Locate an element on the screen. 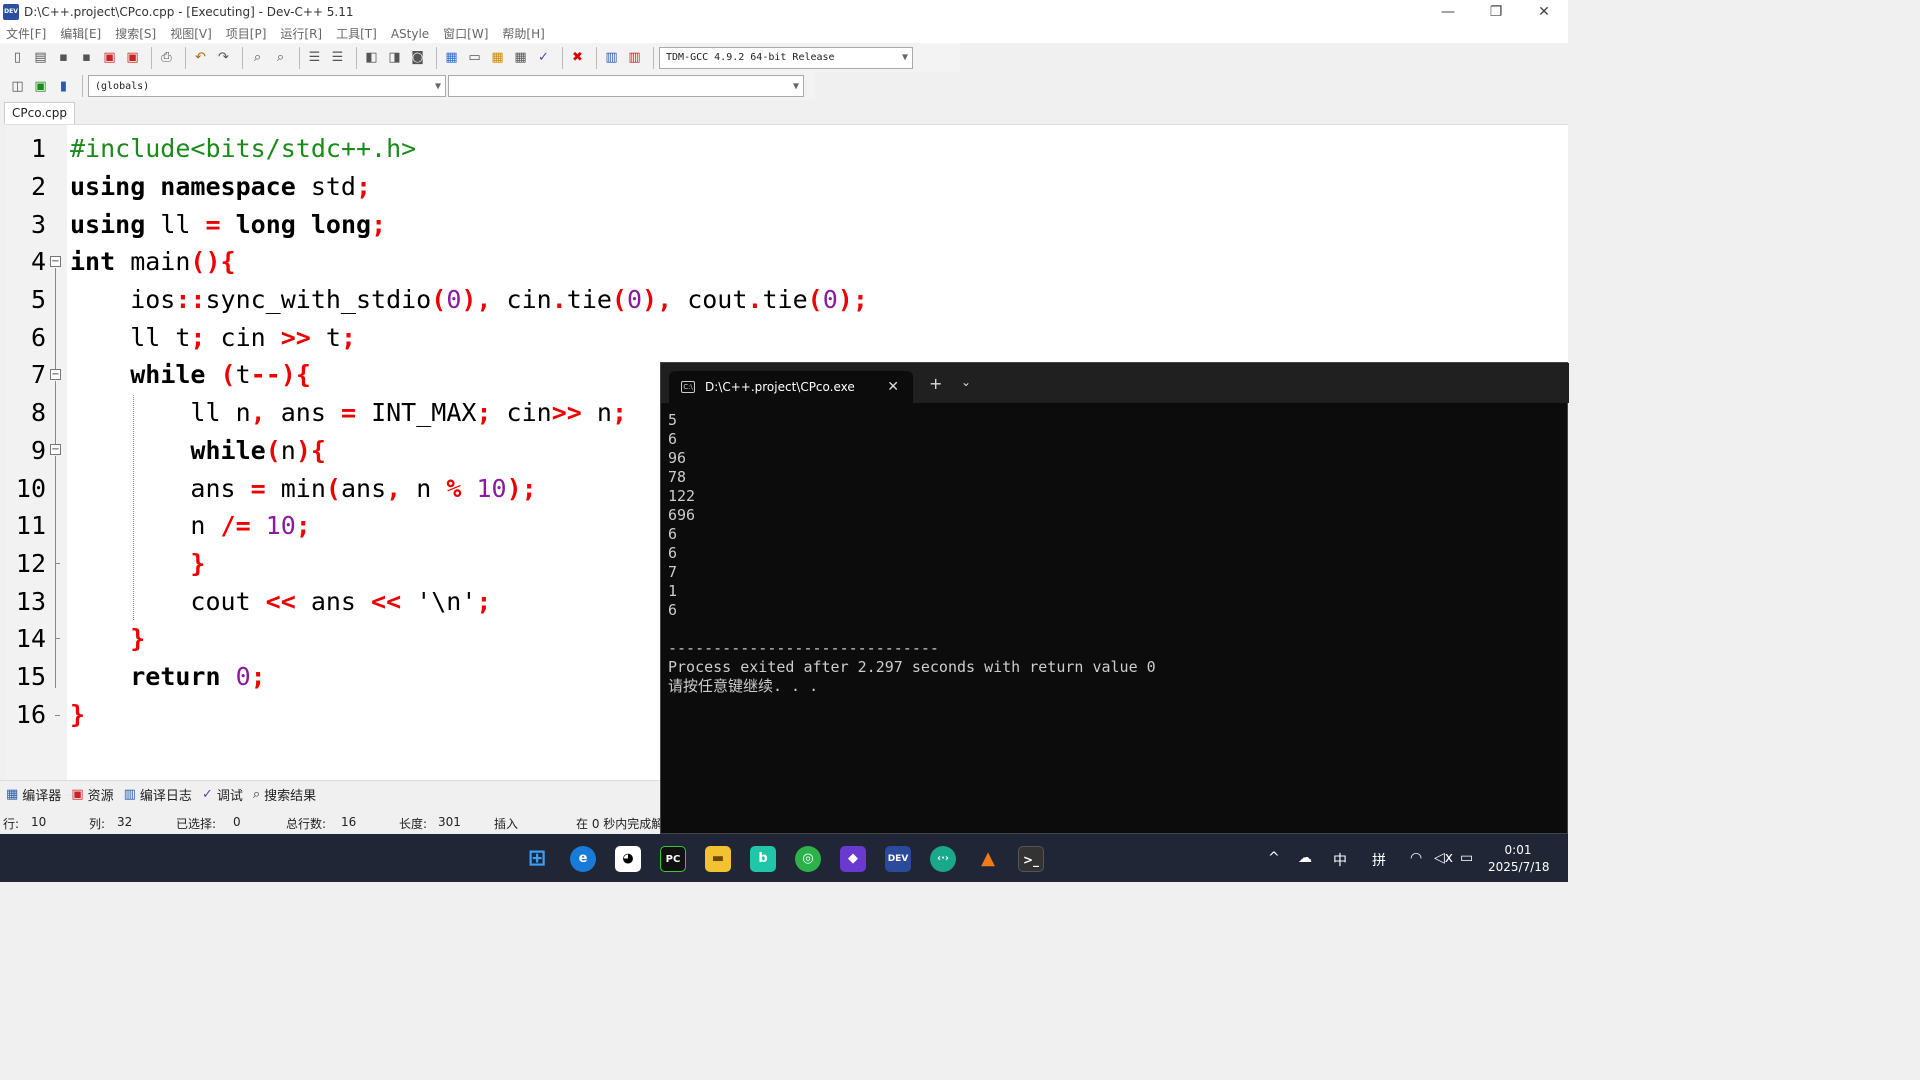 The image size is (1920, 1080). code-line-14: } is located at coordinates (138, 638).